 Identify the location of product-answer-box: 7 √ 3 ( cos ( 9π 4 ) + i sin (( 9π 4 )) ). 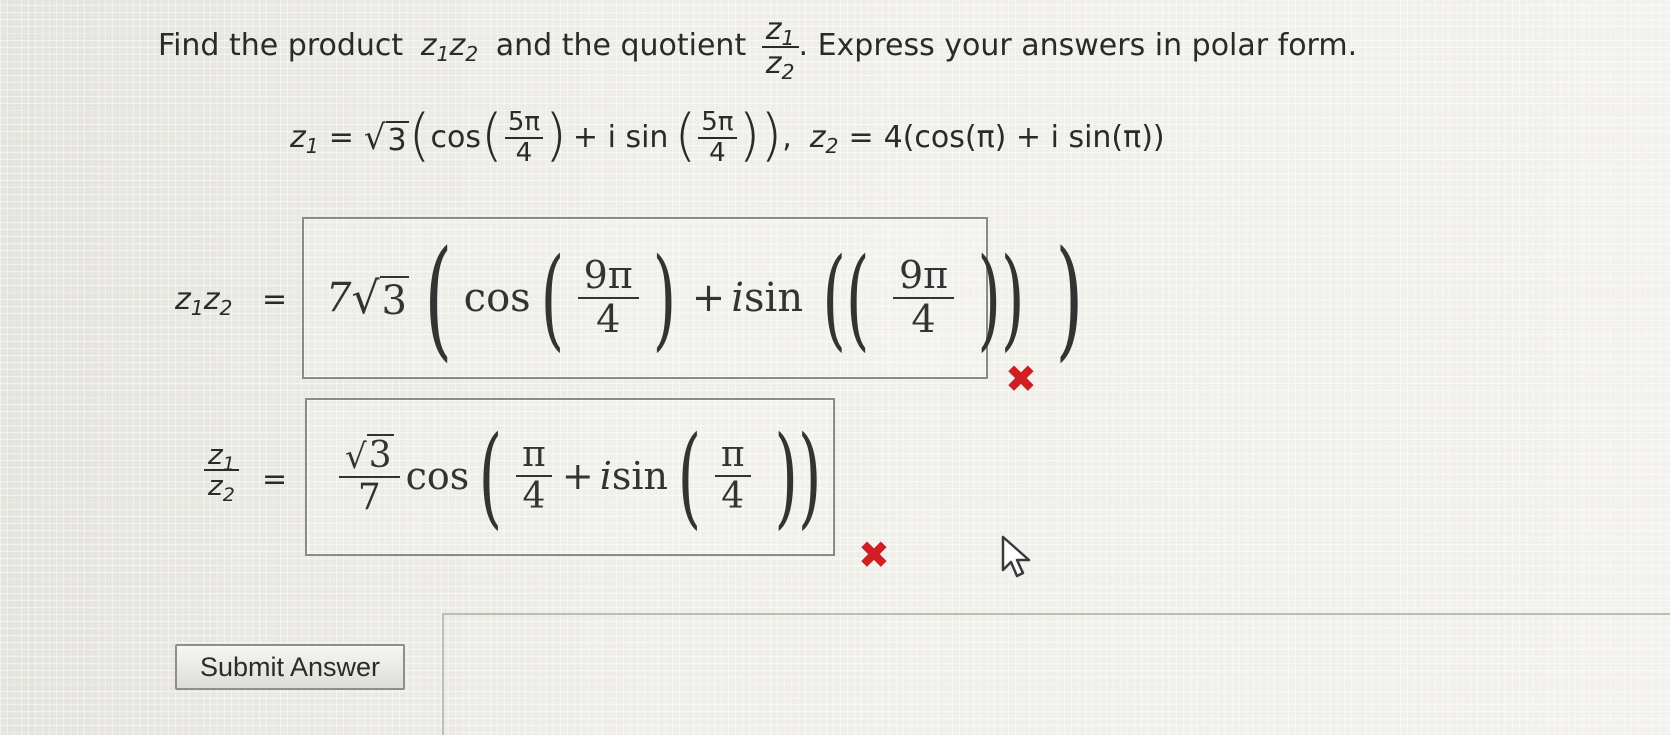
(692, 298).